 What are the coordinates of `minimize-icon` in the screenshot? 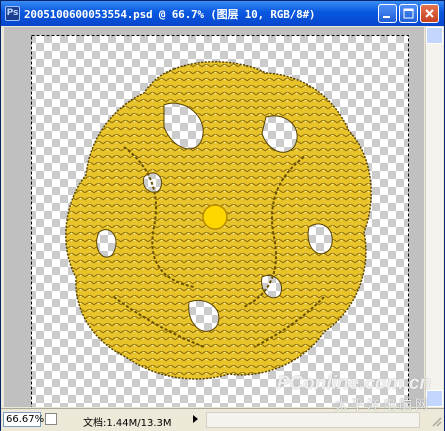 It's located at (386, 17).